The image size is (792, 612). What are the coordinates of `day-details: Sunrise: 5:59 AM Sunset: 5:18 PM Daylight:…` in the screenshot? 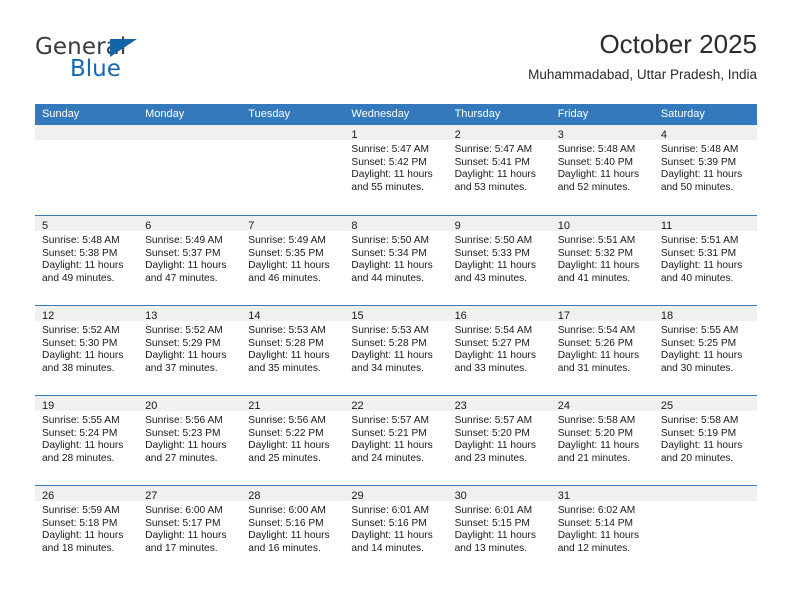 It's located at (86, 528).